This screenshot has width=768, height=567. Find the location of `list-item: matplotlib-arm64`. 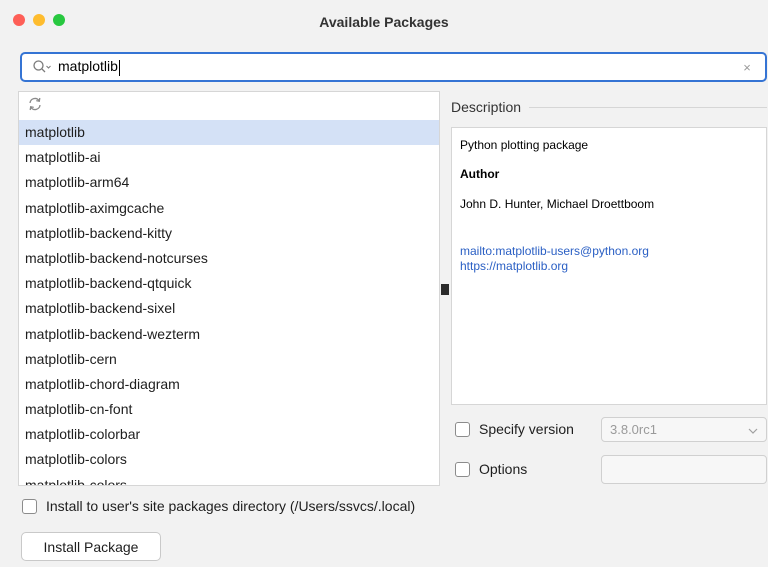

list-item: matplotlib-arm64 is located at coordinates (229, 182).